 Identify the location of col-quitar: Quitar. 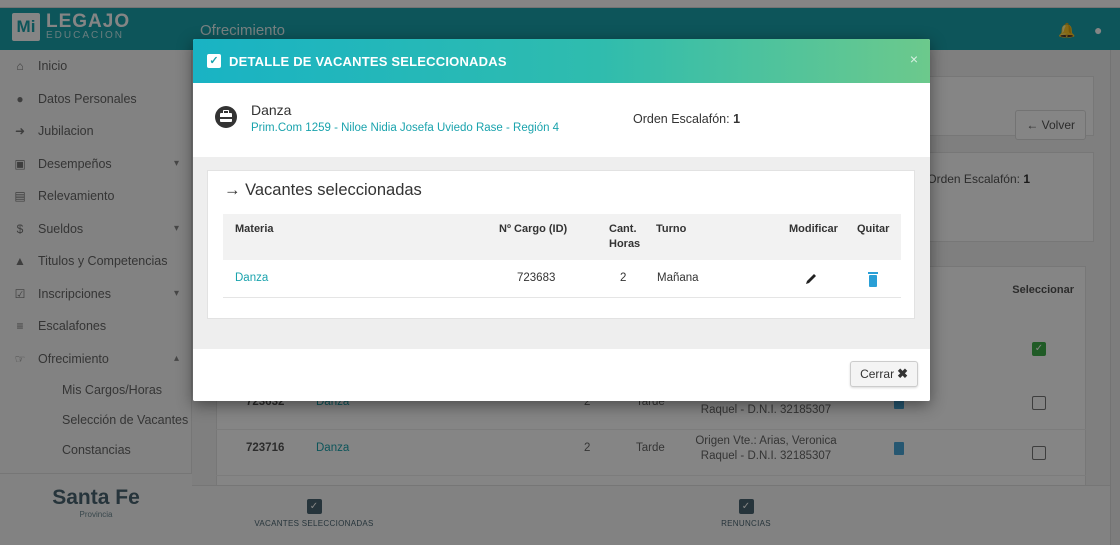
(873, 229).